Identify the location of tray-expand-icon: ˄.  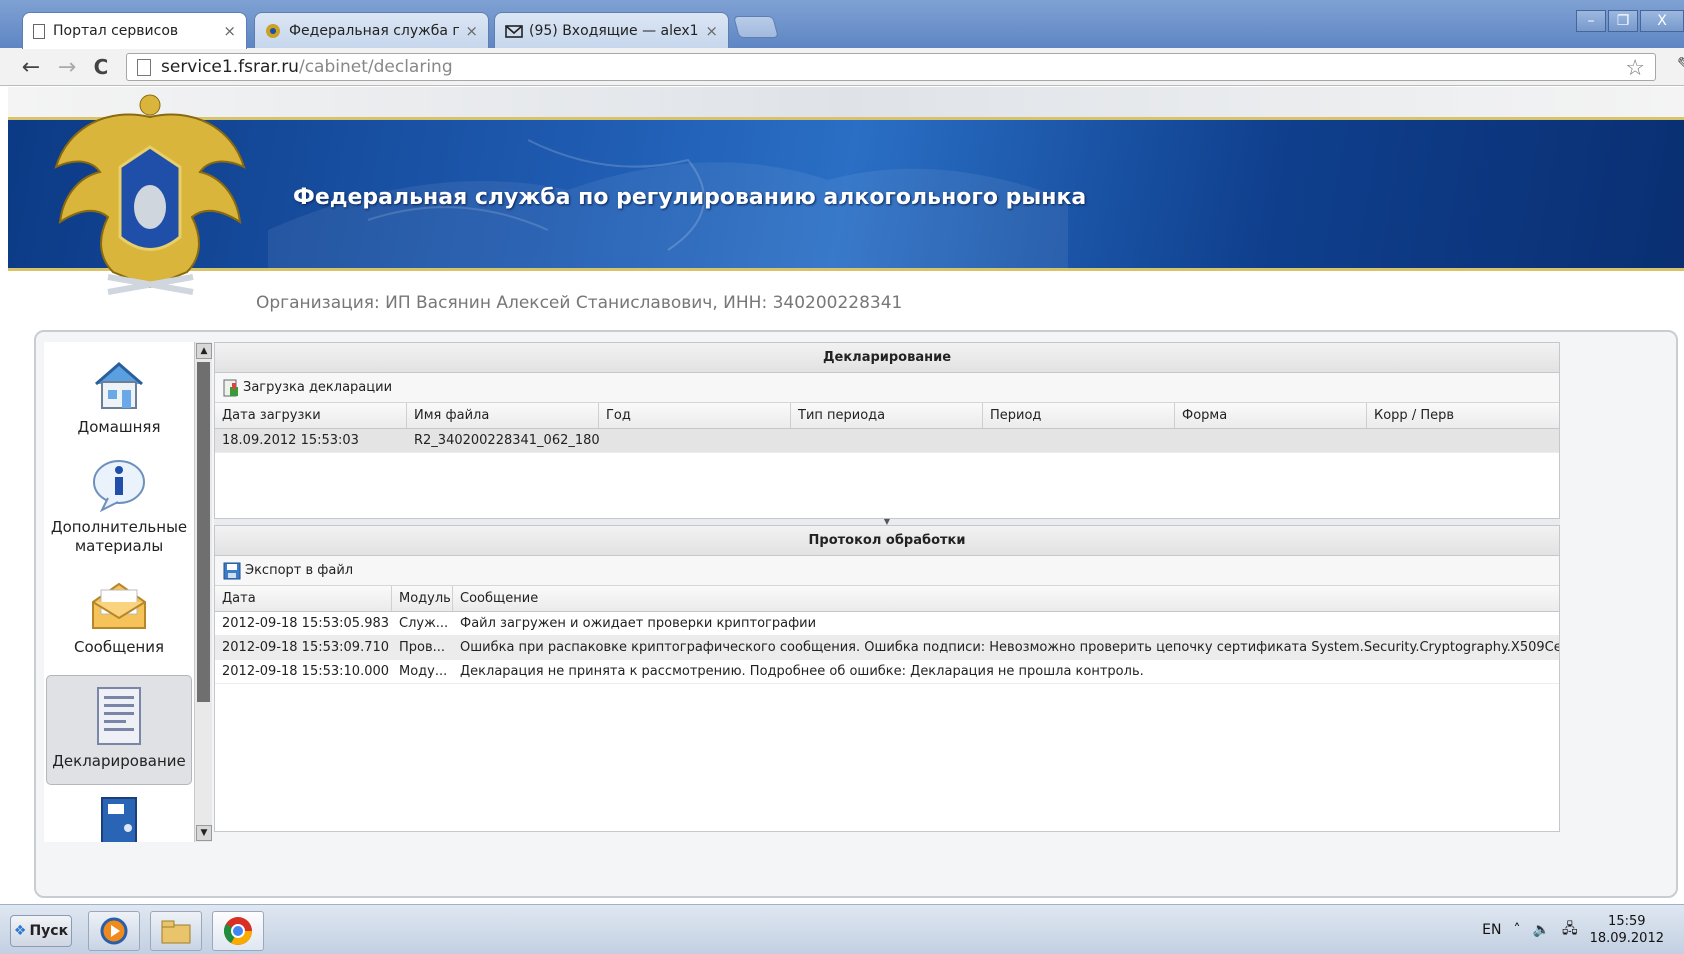
(1517, 930).